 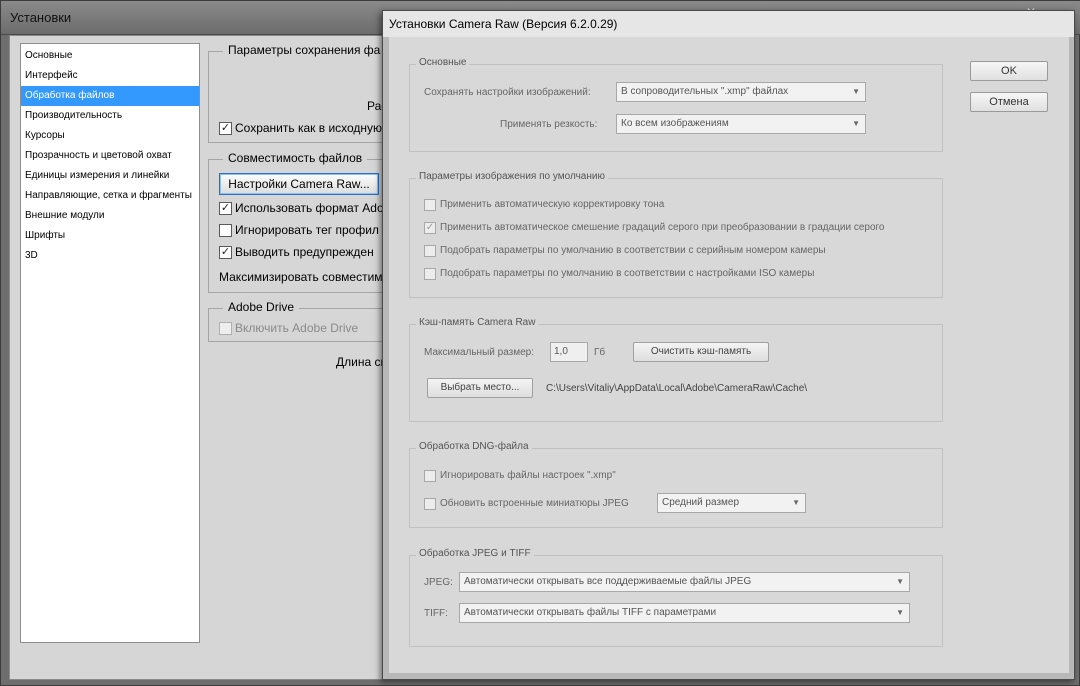 I want to click on ignore-tag-label: Игнорировать тег профил, so click(x=307, y=230).